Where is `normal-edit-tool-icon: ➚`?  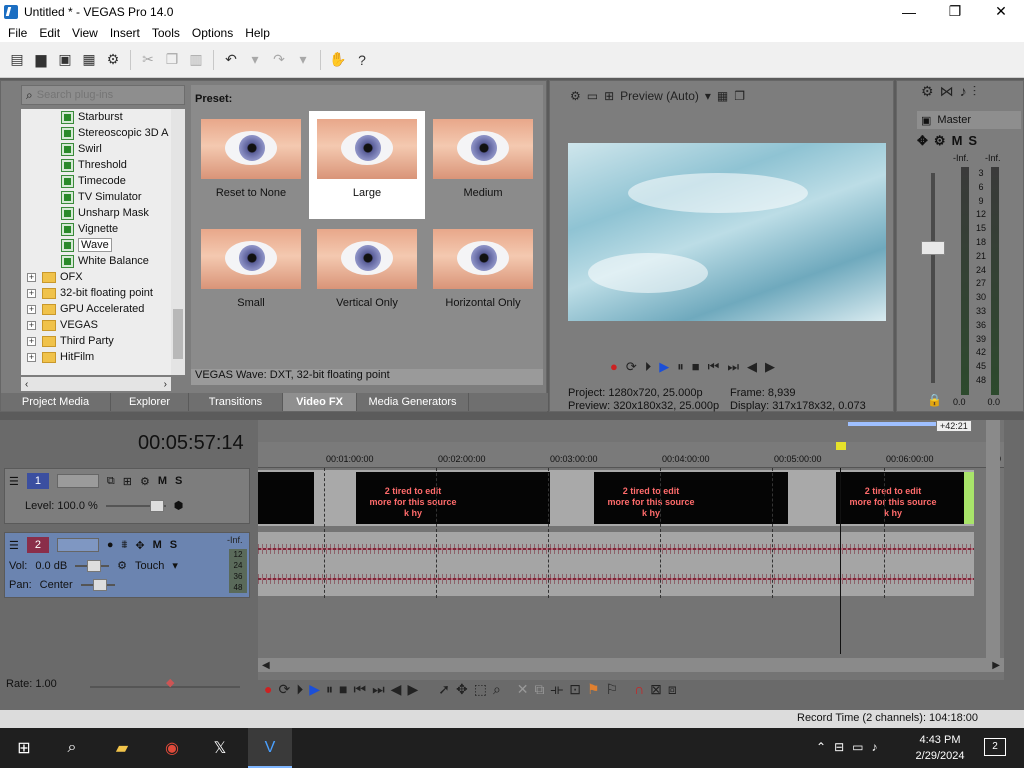 normal-edit-tool-icon: ➚ is located at coordinates (444, 689).